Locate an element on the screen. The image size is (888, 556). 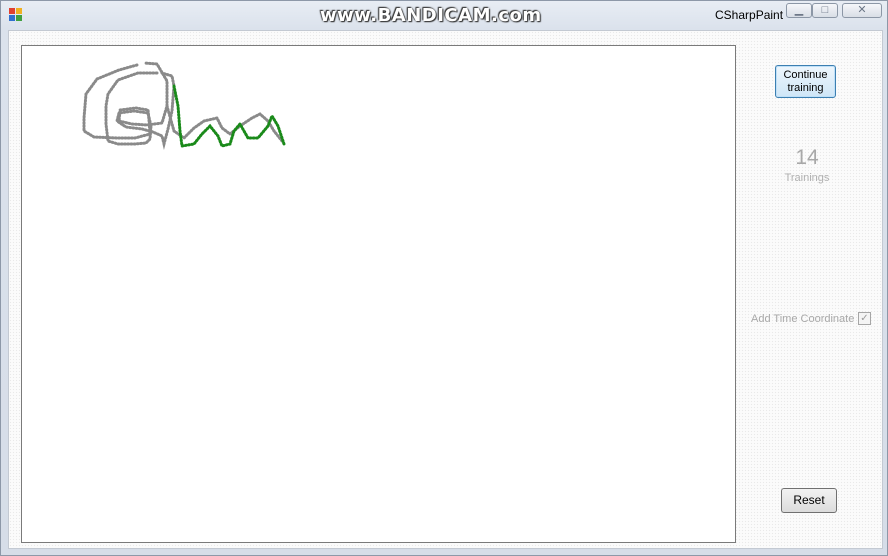
close-button: ✕ is located at coordinates (862, 10).